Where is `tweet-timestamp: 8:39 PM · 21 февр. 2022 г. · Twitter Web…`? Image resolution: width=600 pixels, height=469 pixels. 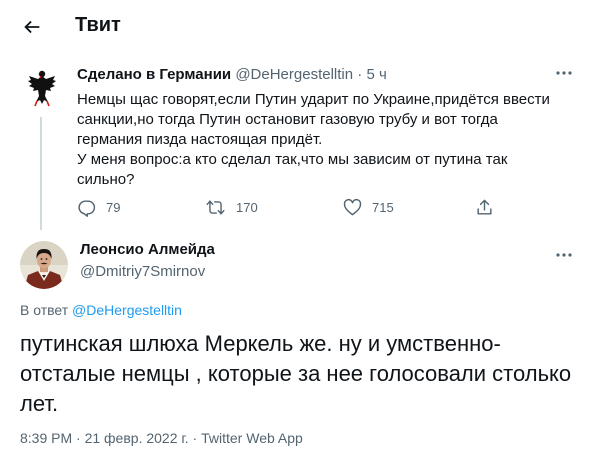
tweet-timestamp: 8:39 PM · 21 февр. 2022 г. · Twitter Web… is located at coordinates (161, 438).